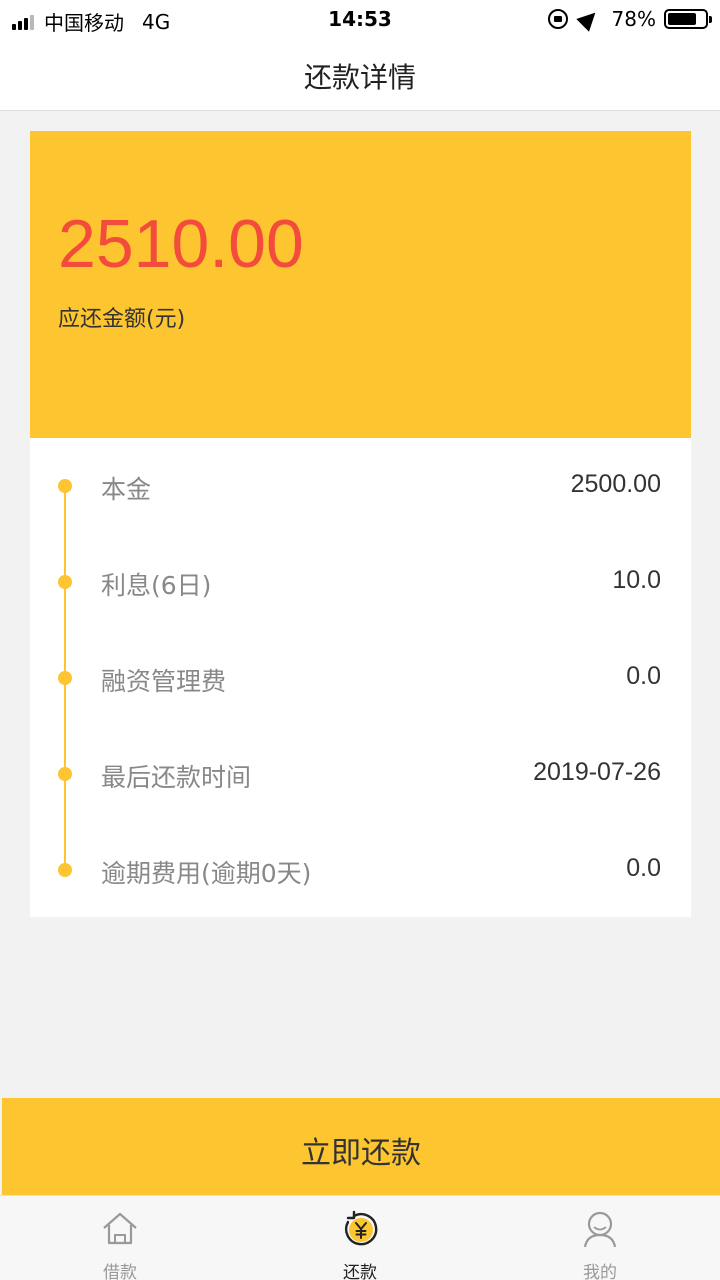  I want to click on detail-value: 2019-07-26, so click(597, 772).